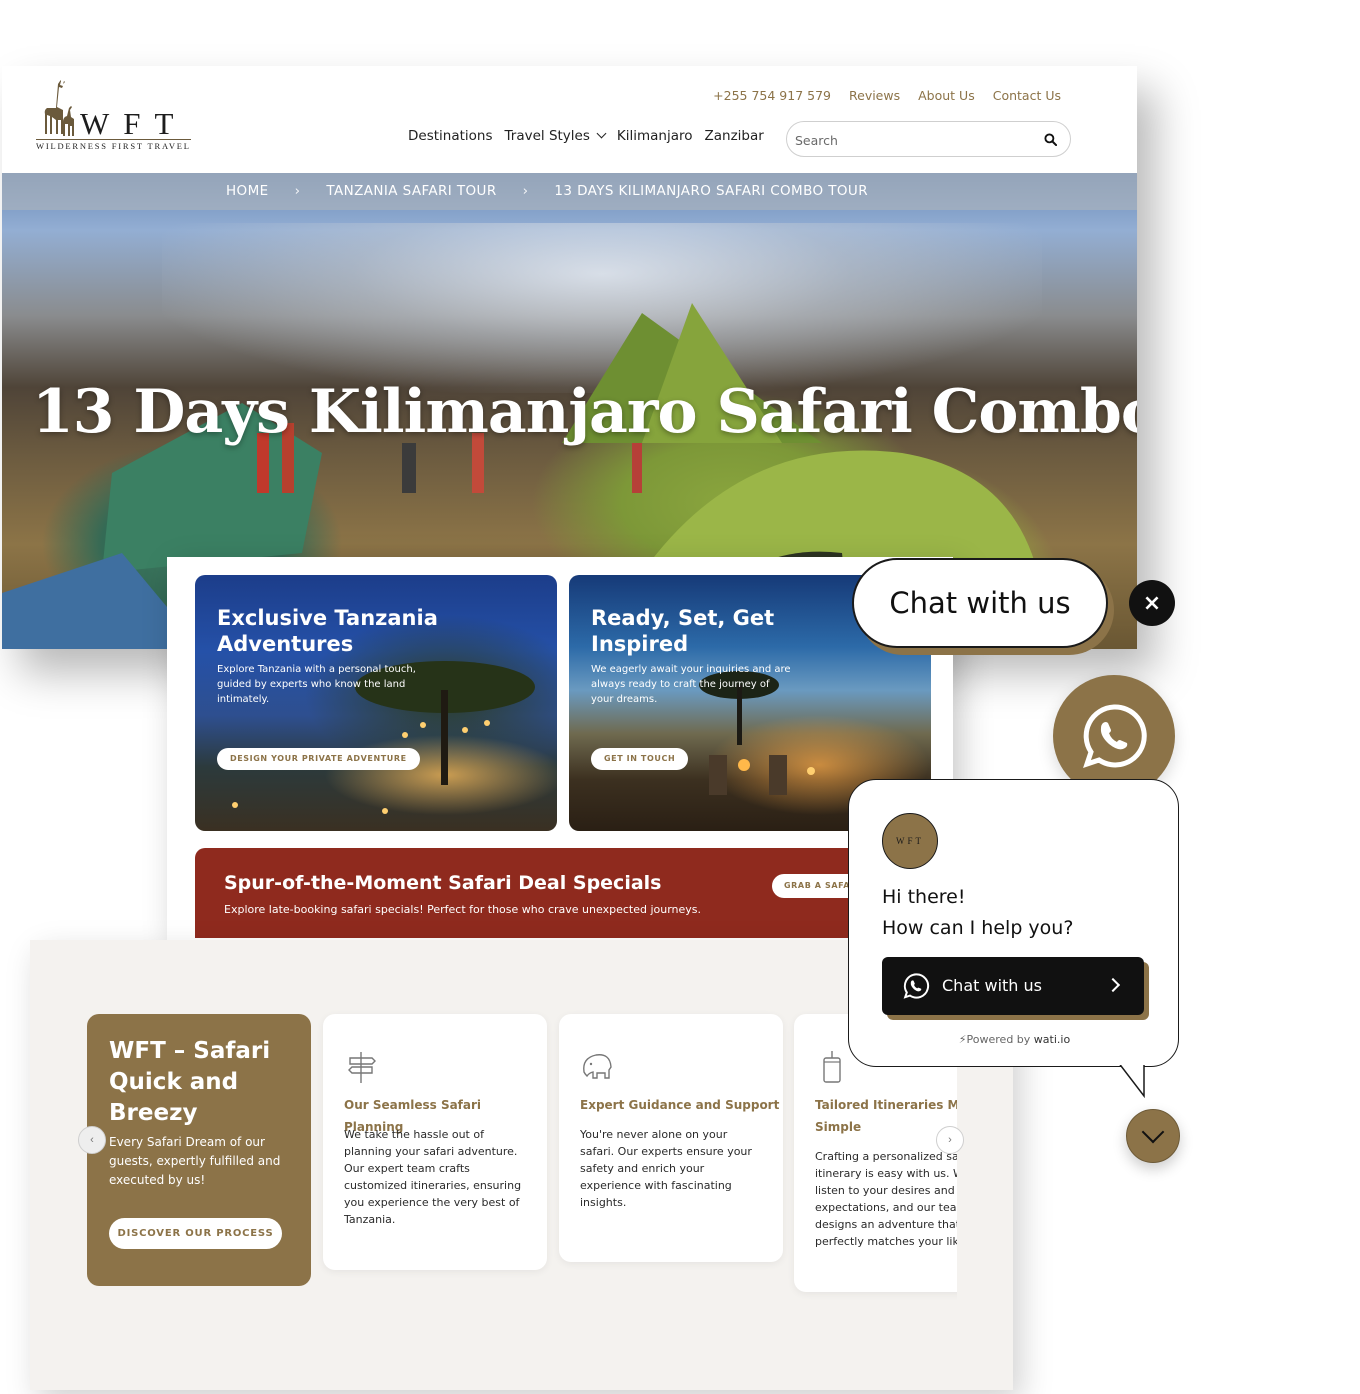 Image resolution: width=1360 pixels, height=1394 pixels. What do you see at coordinates (92, 1140) in the screenshot?
I see `carousel-prev-button: ‹` at bounding box center [92, 1140].